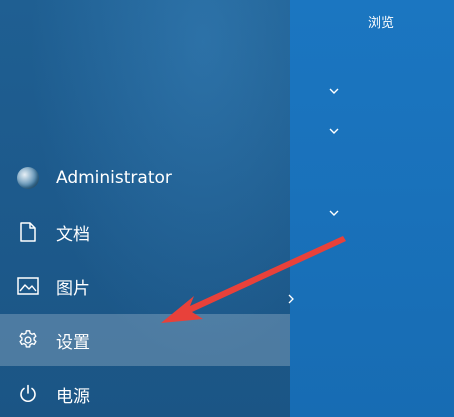  I want to click on user-name-label: Administrator, so click(114, 178).